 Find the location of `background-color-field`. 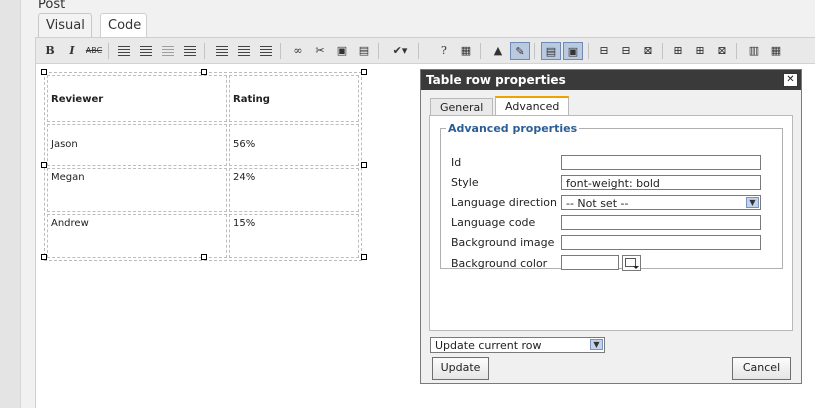

background-color-field is located at coordinates (590, 262).